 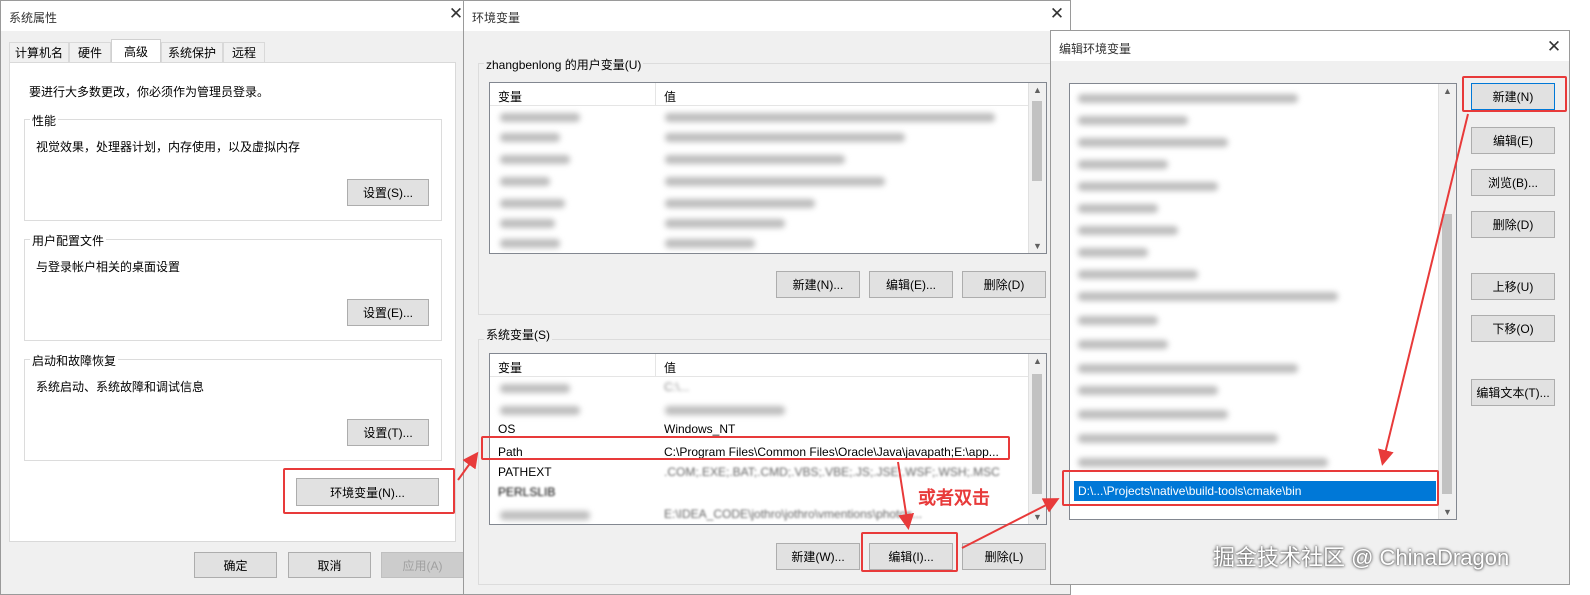 What do you see at coordinates (745, 448) in the screenshot?
I see `annotation-box-path-row` at bounding box center [745, 448].